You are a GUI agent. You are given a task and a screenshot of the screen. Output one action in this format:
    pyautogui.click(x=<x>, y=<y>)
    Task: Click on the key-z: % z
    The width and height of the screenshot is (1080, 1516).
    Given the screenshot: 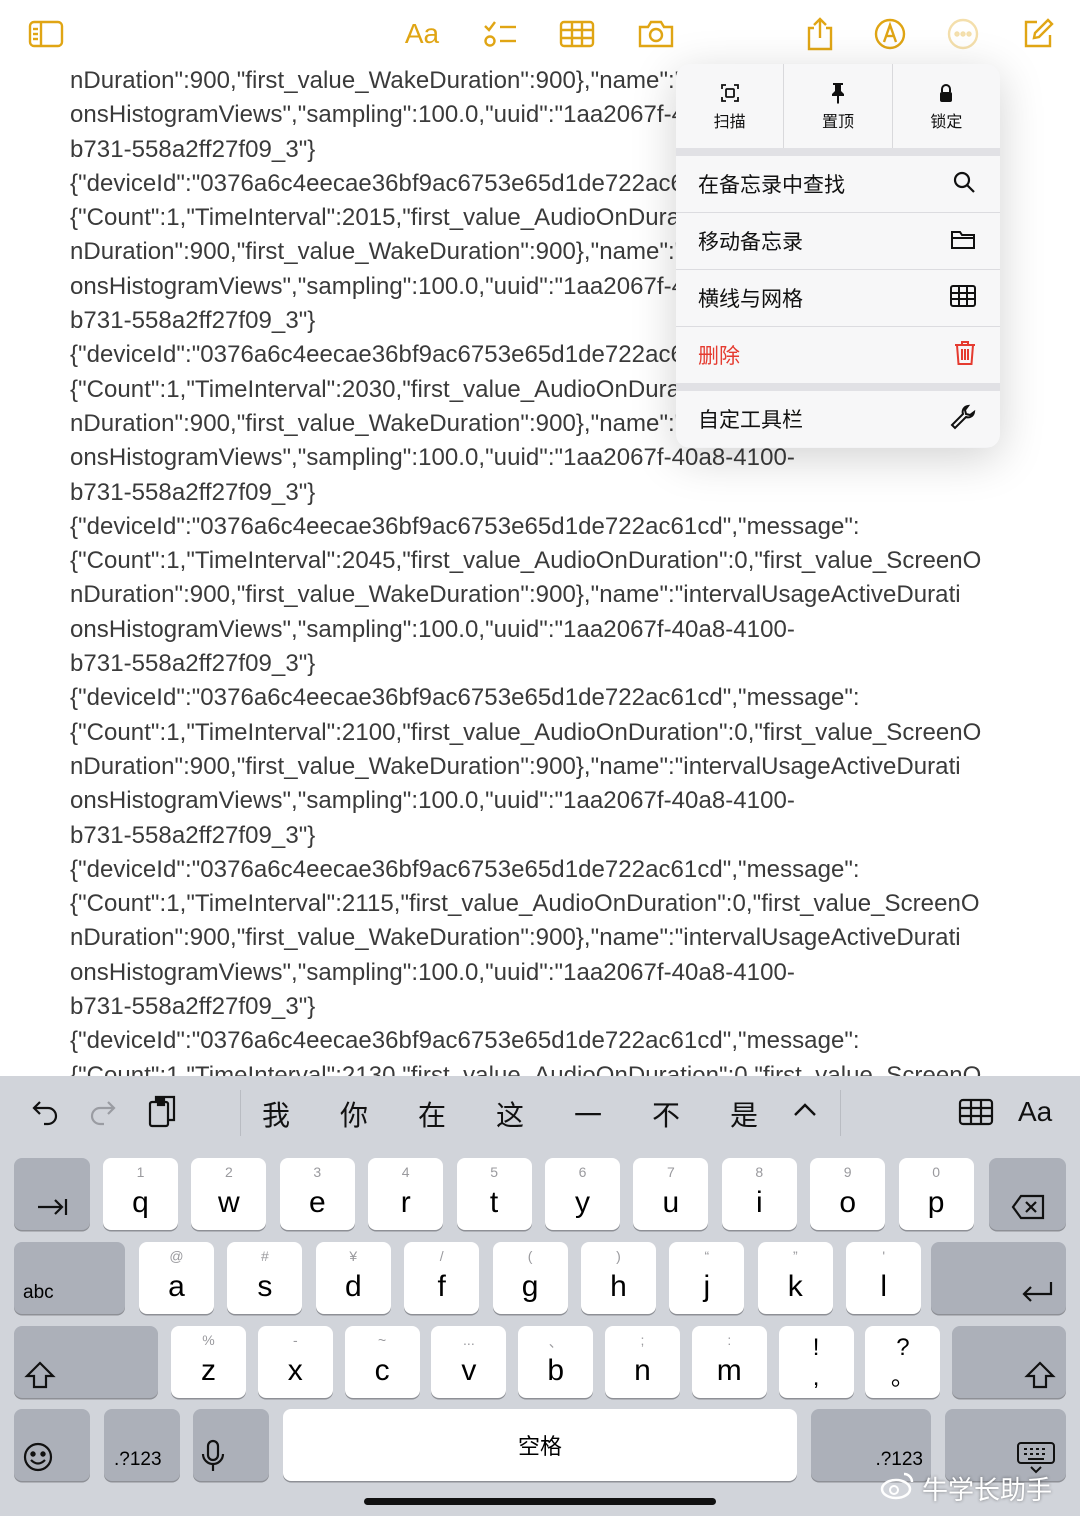 What is the action you would take?
    pyautogui.click(x=208, y=1362)
    